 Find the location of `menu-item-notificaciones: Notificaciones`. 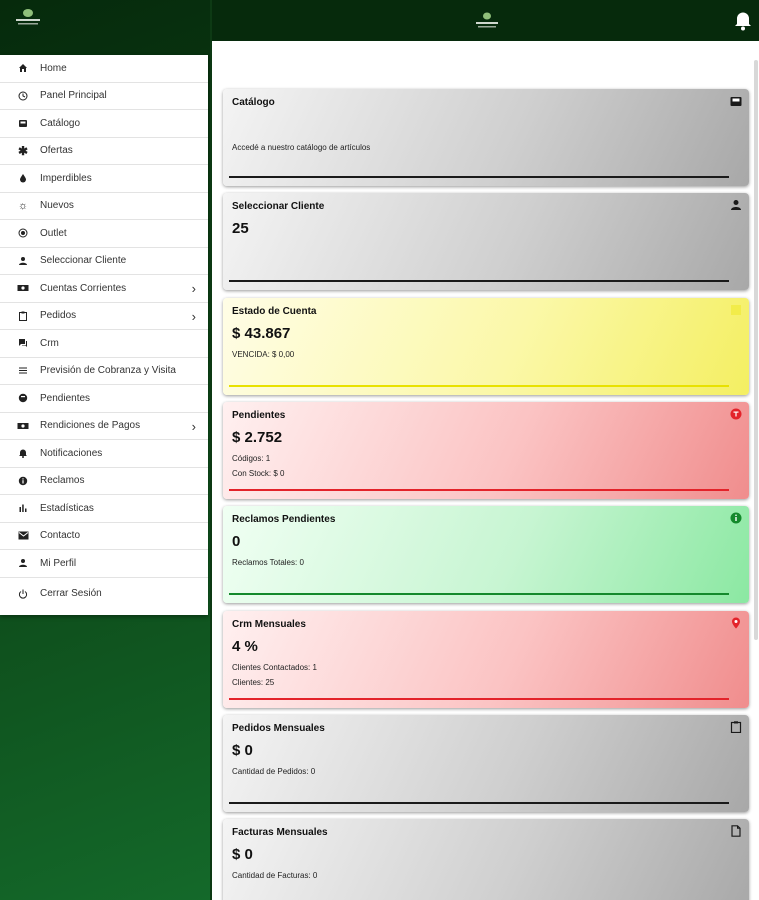

menu-item-notificaciones: Notificaciones is located at coordinates (104, 454).